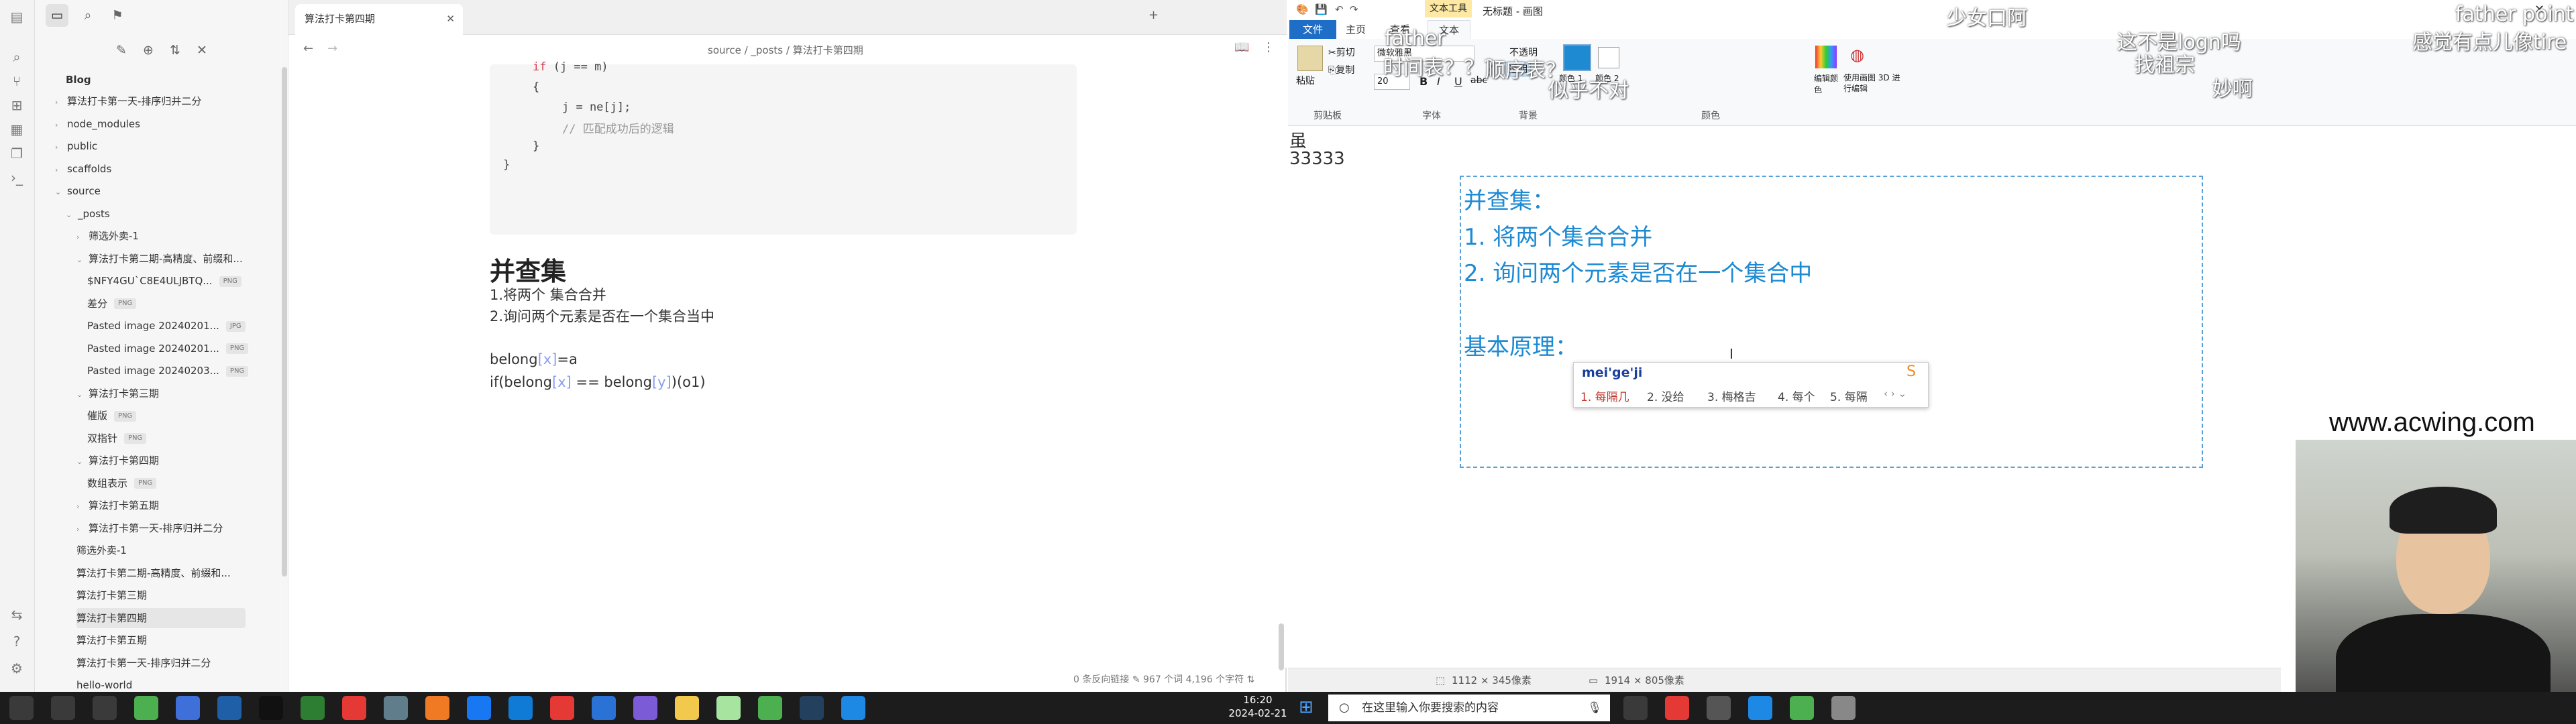 This screenshot has width=2576, height=724. What do you see at coordinates (1241, 47) in the screenshot?
I see `reading-view-icon: 📖` at bounding box center [1241, 47].